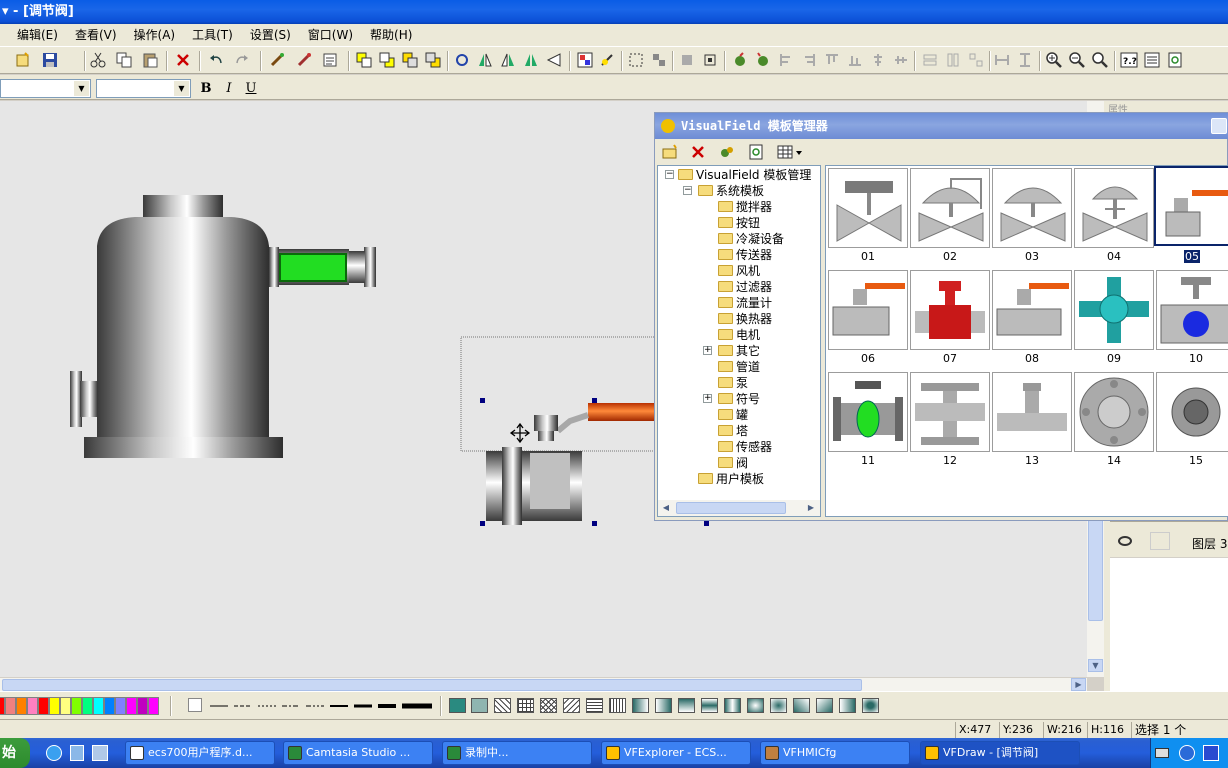 This screenshot has width=1228, height=768. Describe the element at coordinates (670, 152) in the screenshot. I see `new-folder-icon` at that location.